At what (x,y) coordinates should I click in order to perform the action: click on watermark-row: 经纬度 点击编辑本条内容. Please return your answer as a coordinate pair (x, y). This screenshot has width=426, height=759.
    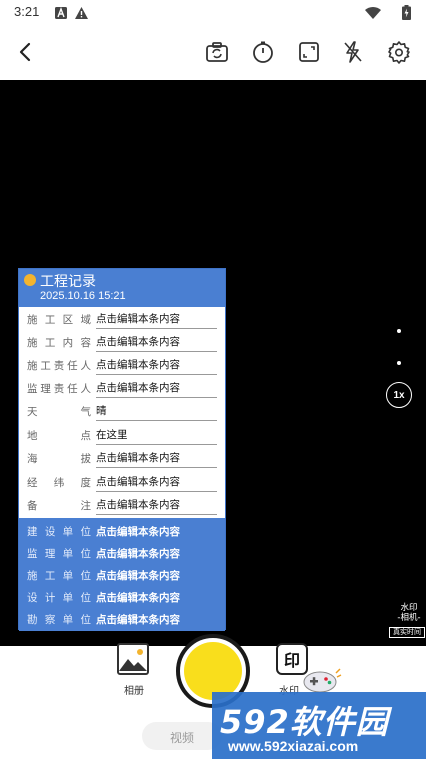
    Looking at the image, I should click on (122, 481).